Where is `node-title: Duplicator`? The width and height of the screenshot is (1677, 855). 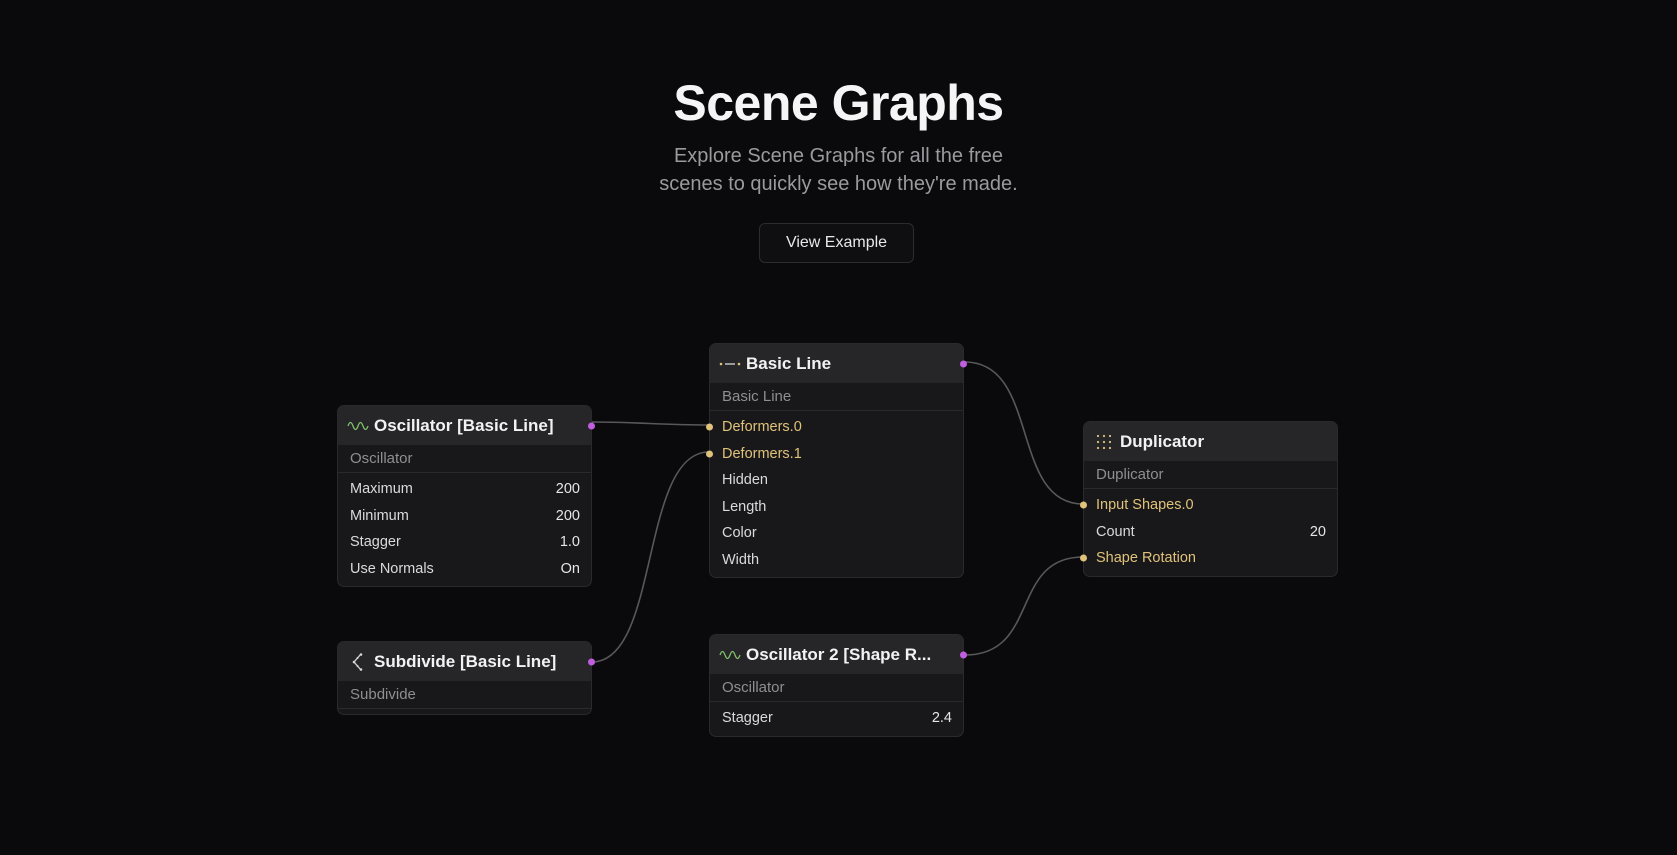
node-title: Duplicator is located at coordinates (1162, 441).